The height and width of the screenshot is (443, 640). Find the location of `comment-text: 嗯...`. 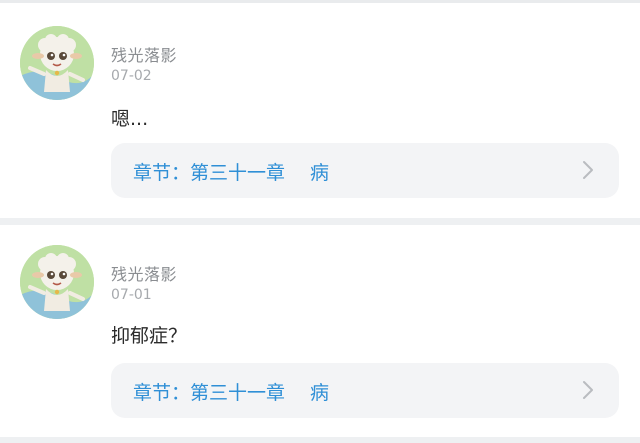

comment-text: 嗯... is located at coordinates (130, 119).